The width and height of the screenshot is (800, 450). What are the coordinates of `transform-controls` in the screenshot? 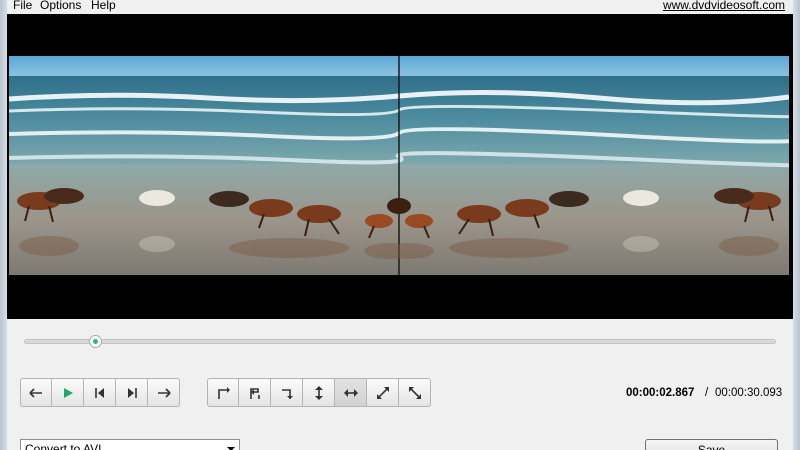 It's located at (319, 392).